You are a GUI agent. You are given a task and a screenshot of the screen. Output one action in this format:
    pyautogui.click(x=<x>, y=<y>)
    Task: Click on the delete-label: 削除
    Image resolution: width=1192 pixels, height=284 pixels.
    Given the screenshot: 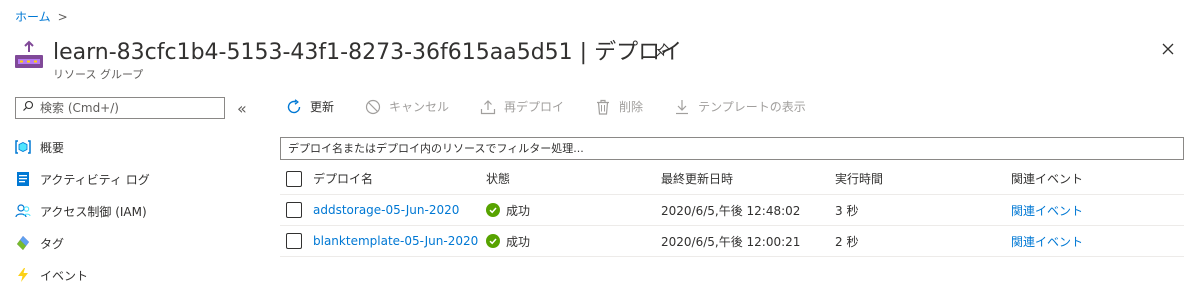 What is the action you would take?
    pyautogui.click(x=631, y=107)
    